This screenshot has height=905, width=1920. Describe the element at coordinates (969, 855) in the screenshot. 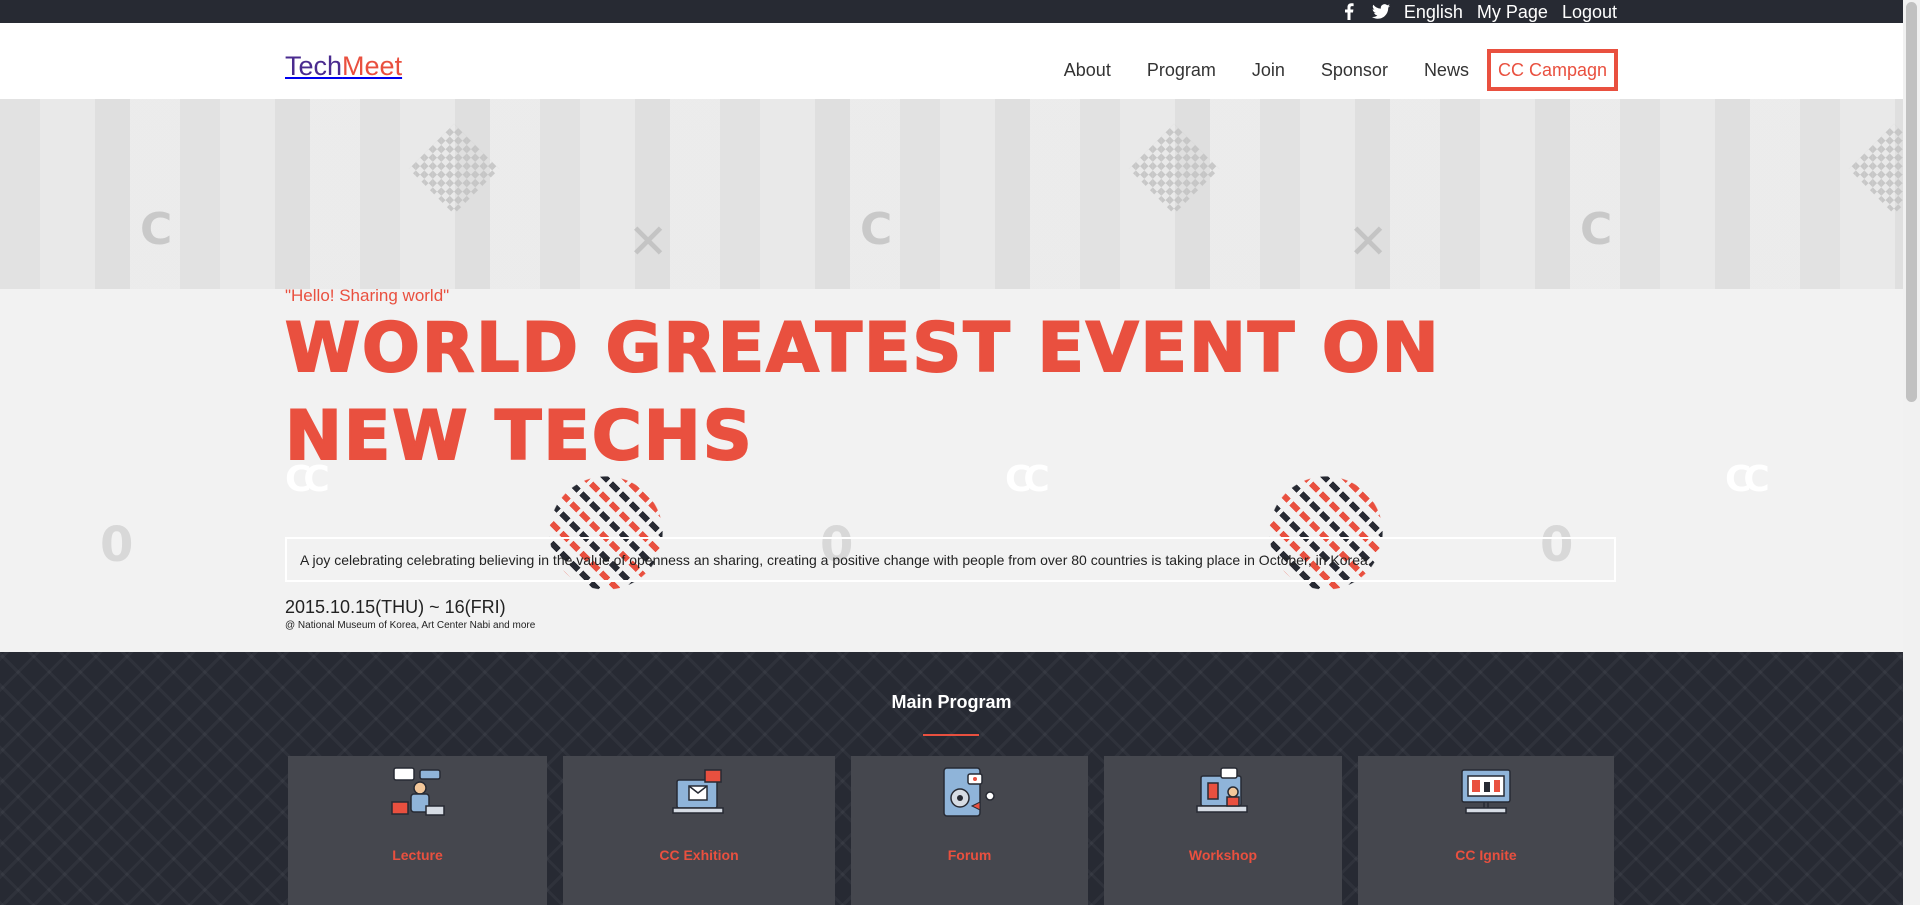

I see `program-card-label: Forum` at that location.